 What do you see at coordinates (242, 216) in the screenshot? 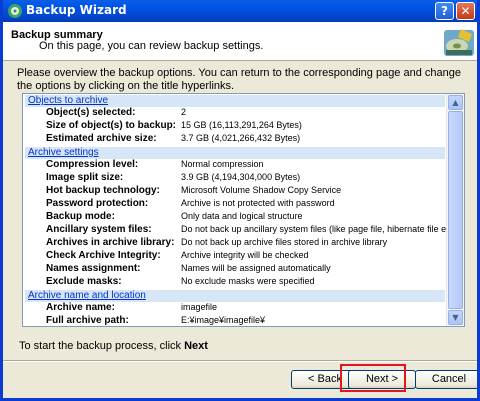
I see `summary-value: Only data and logical structure` at bounding box center [242, 216].